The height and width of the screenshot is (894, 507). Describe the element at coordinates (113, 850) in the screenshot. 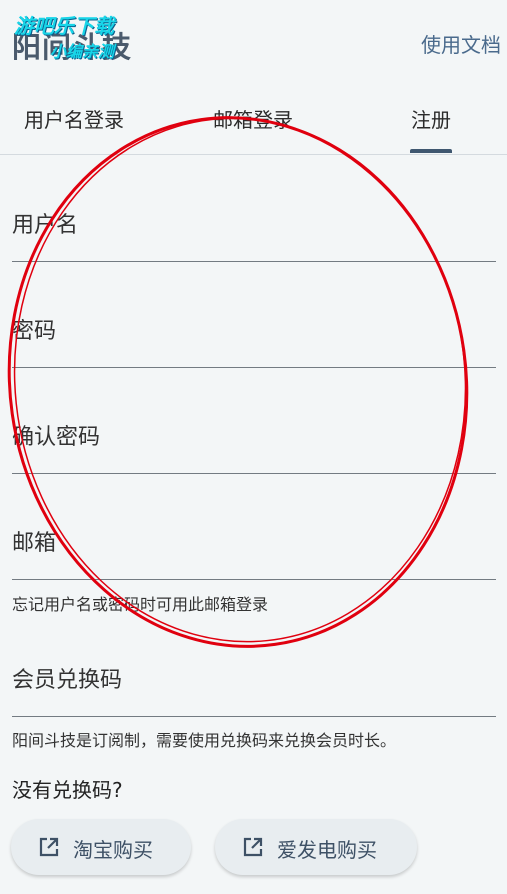

I see `taobao-buy-label: 淘宝购买` at that location.